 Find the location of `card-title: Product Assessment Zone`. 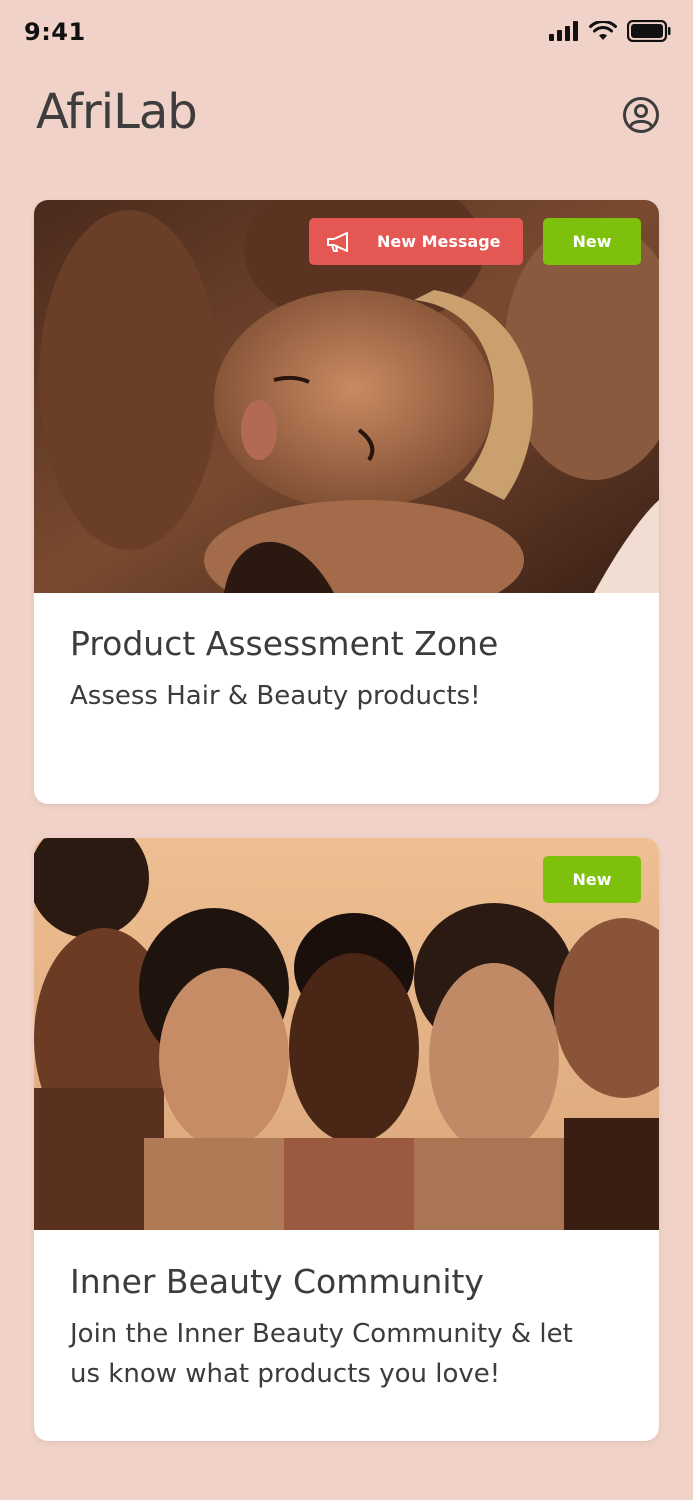

card-title: Product Assessment Zone is located at coordinates (284, 643).